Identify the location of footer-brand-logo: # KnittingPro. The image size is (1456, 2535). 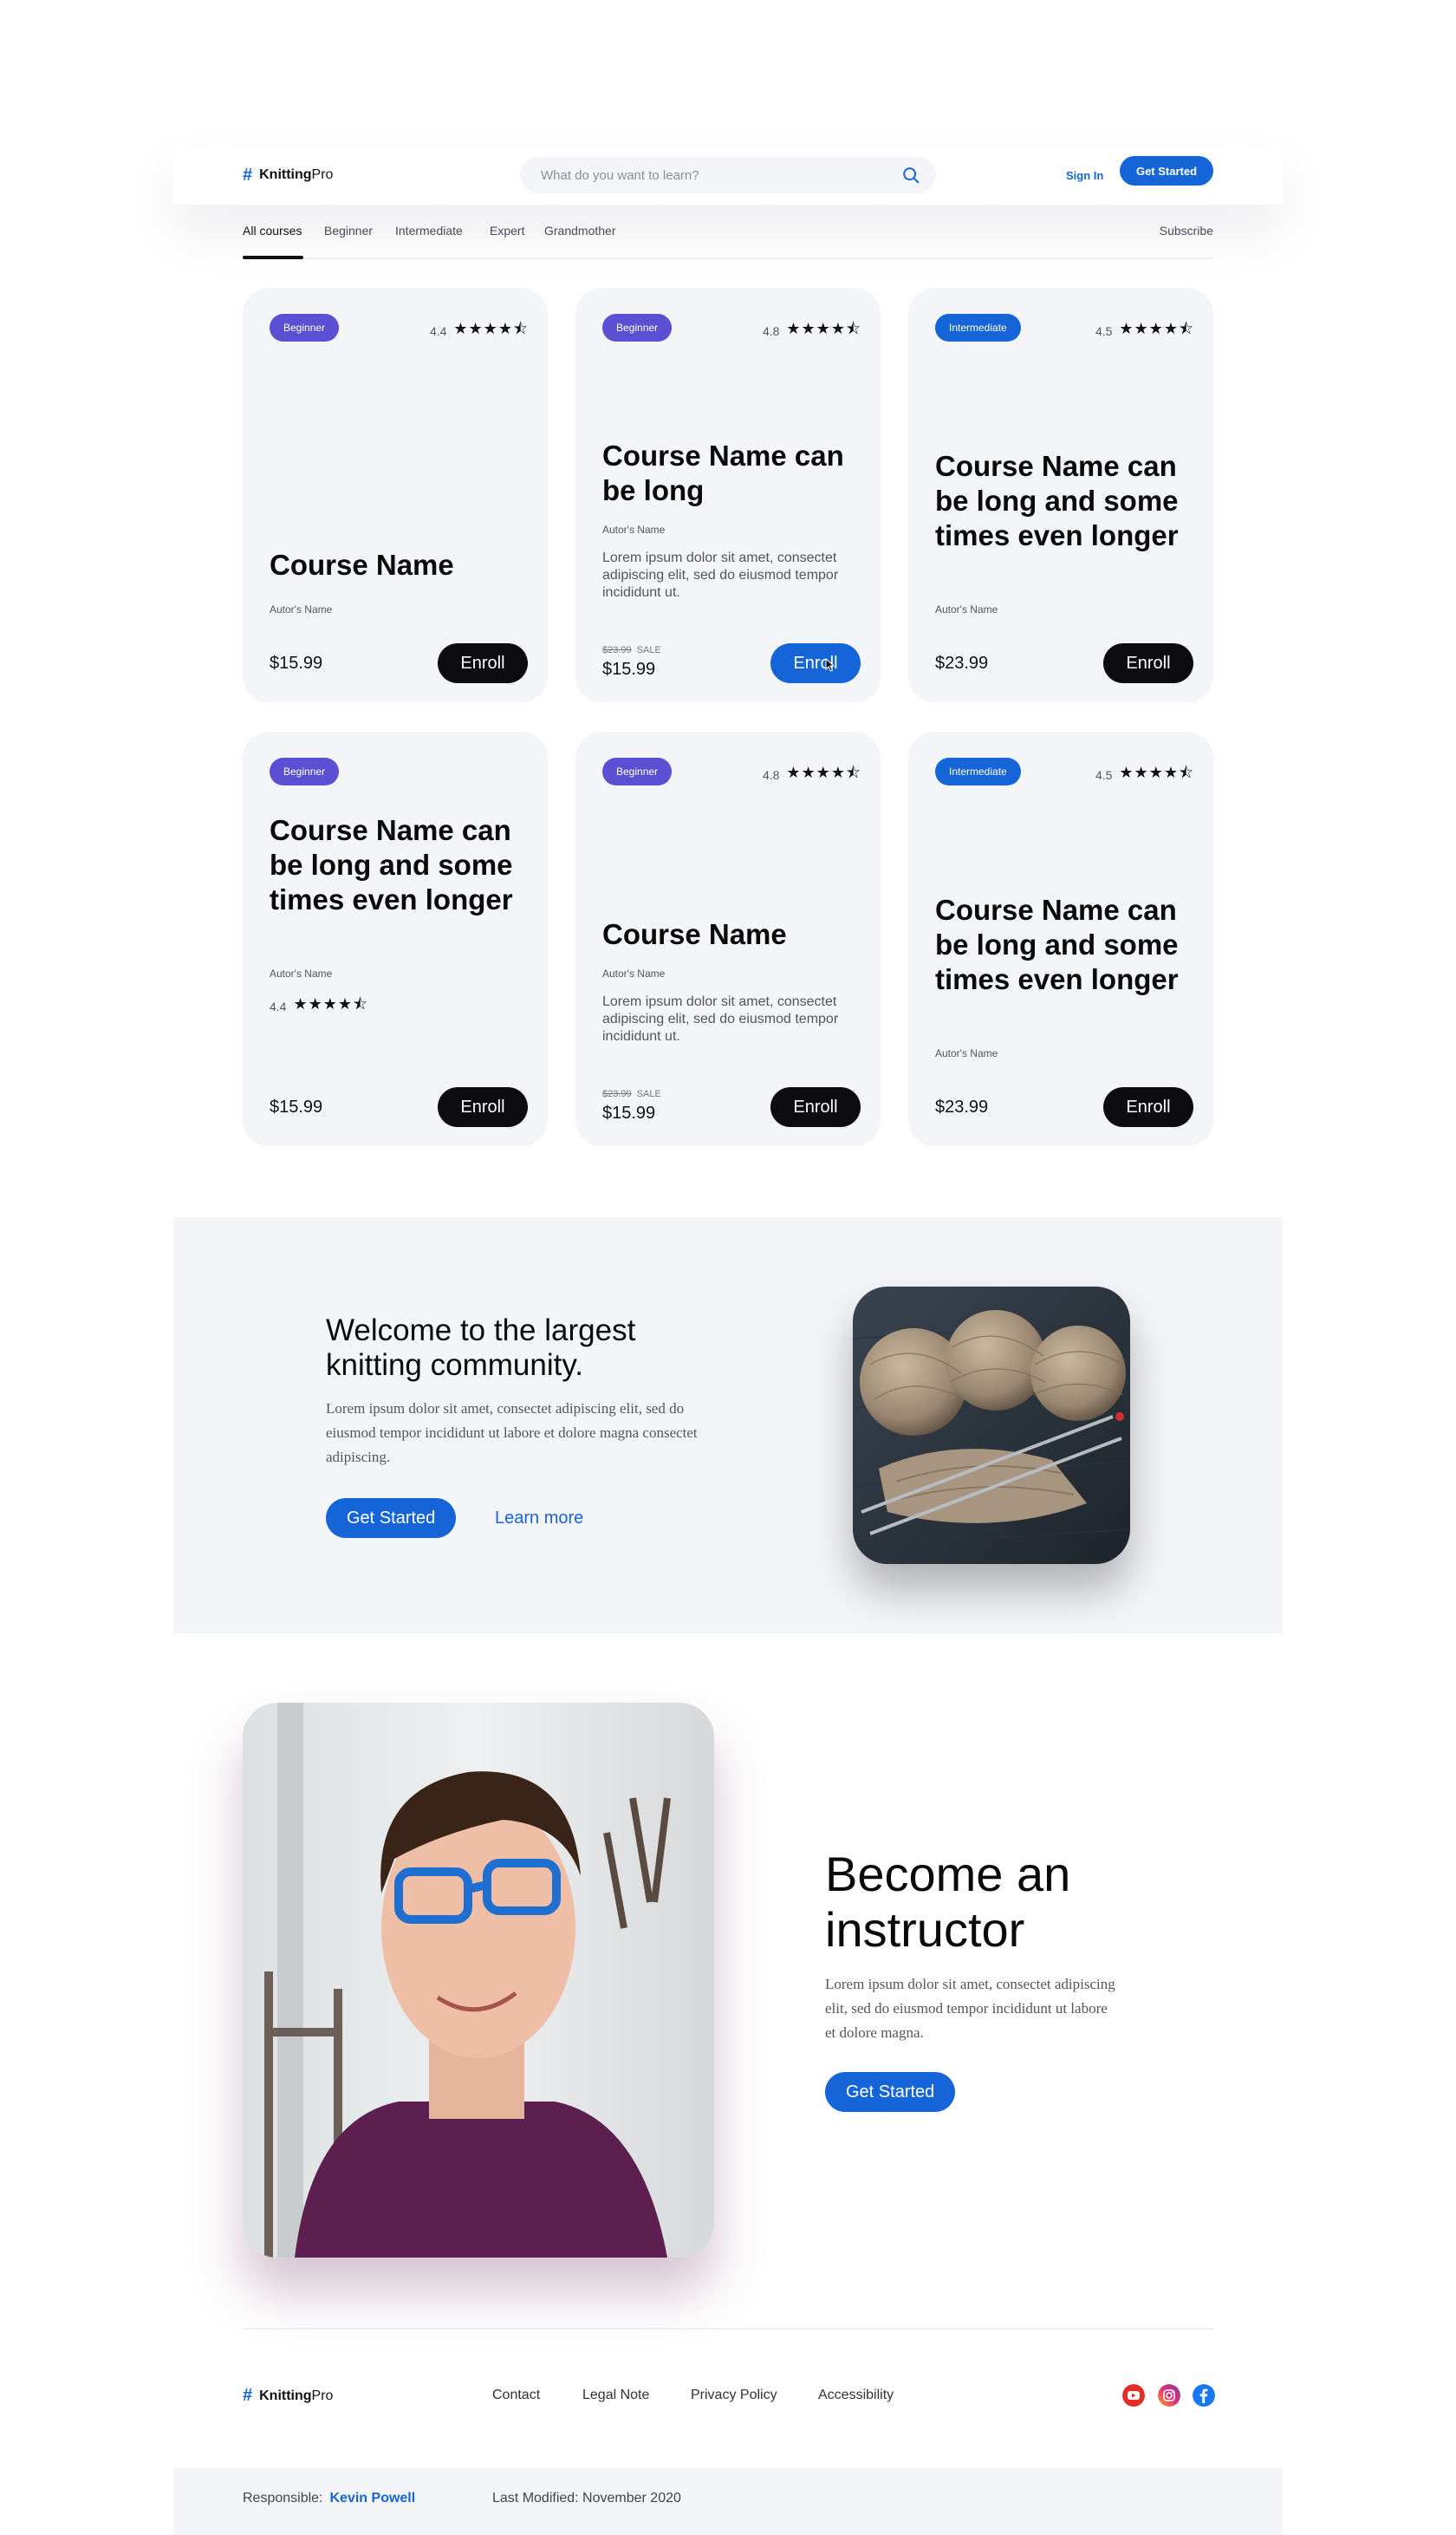
(288, 2396).